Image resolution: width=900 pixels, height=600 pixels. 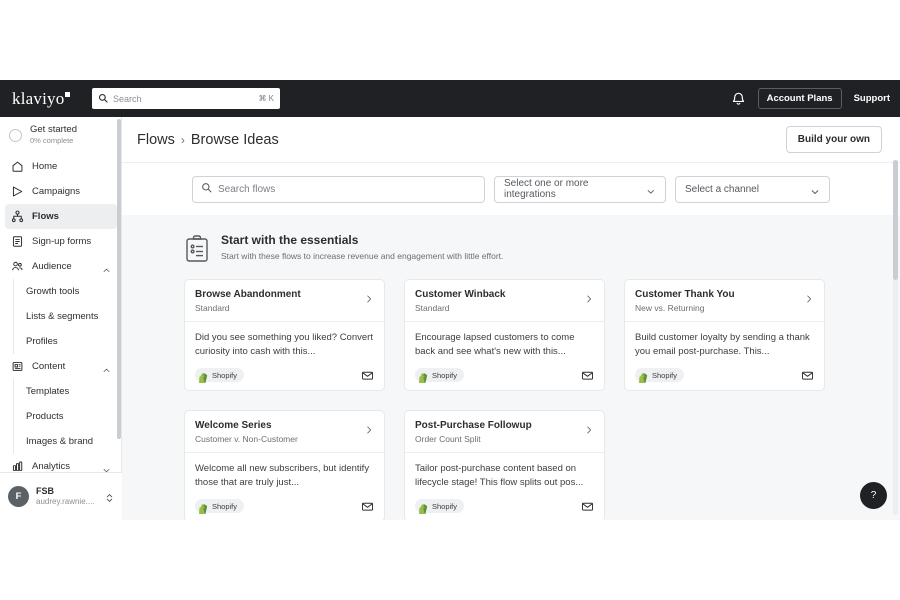 What do you see at coordinates (248, 294) in the screenshot?
I see `flow-card-title: Browse Abandonment` at bounding box center [248, 294].